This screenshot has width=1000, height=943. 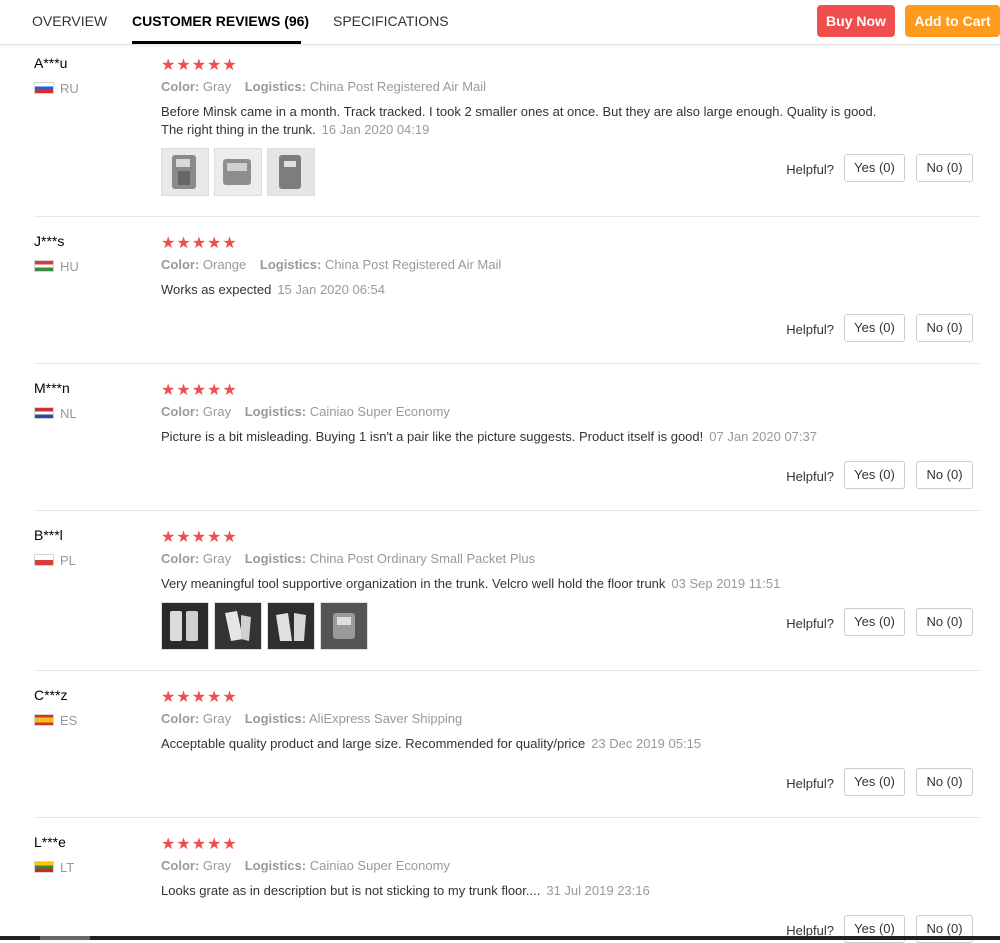 What do you see at coordinates (44, 413) in the screenshot?
I see `flag-nl-icon` at bounding box center [44, 413].